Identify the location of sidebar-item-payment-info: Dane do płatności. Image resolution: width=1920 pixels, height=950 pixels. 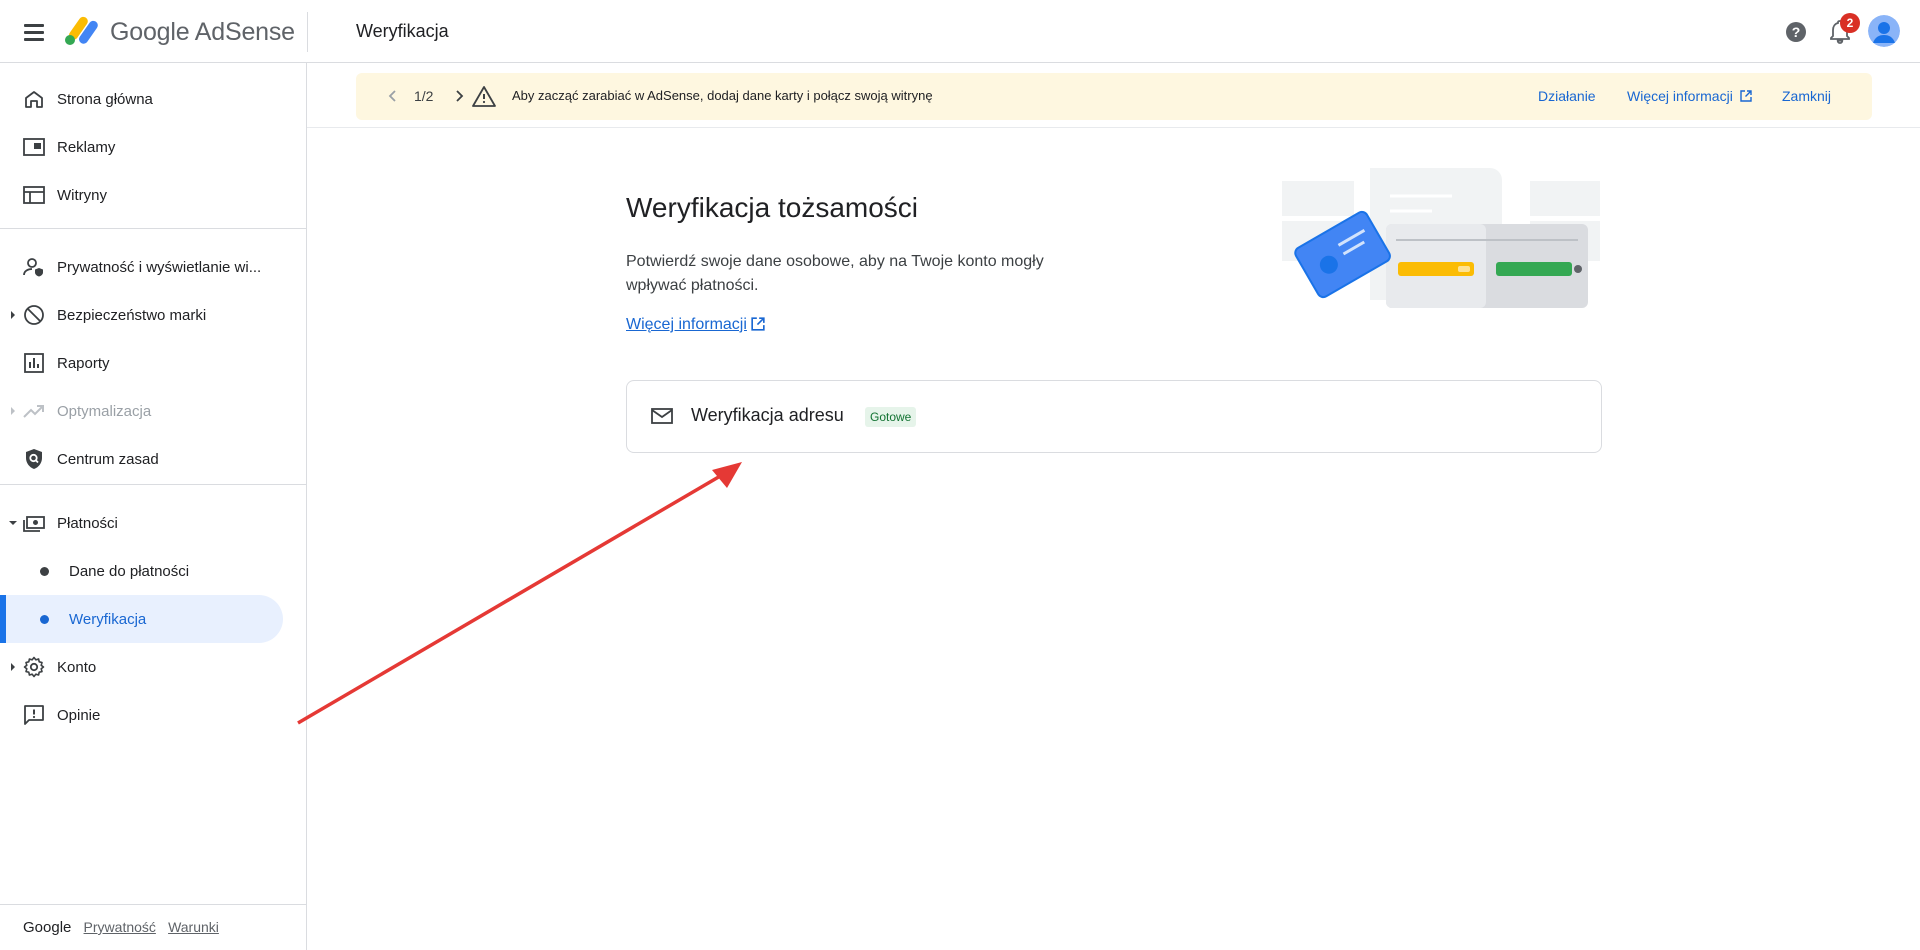
(141, 571).